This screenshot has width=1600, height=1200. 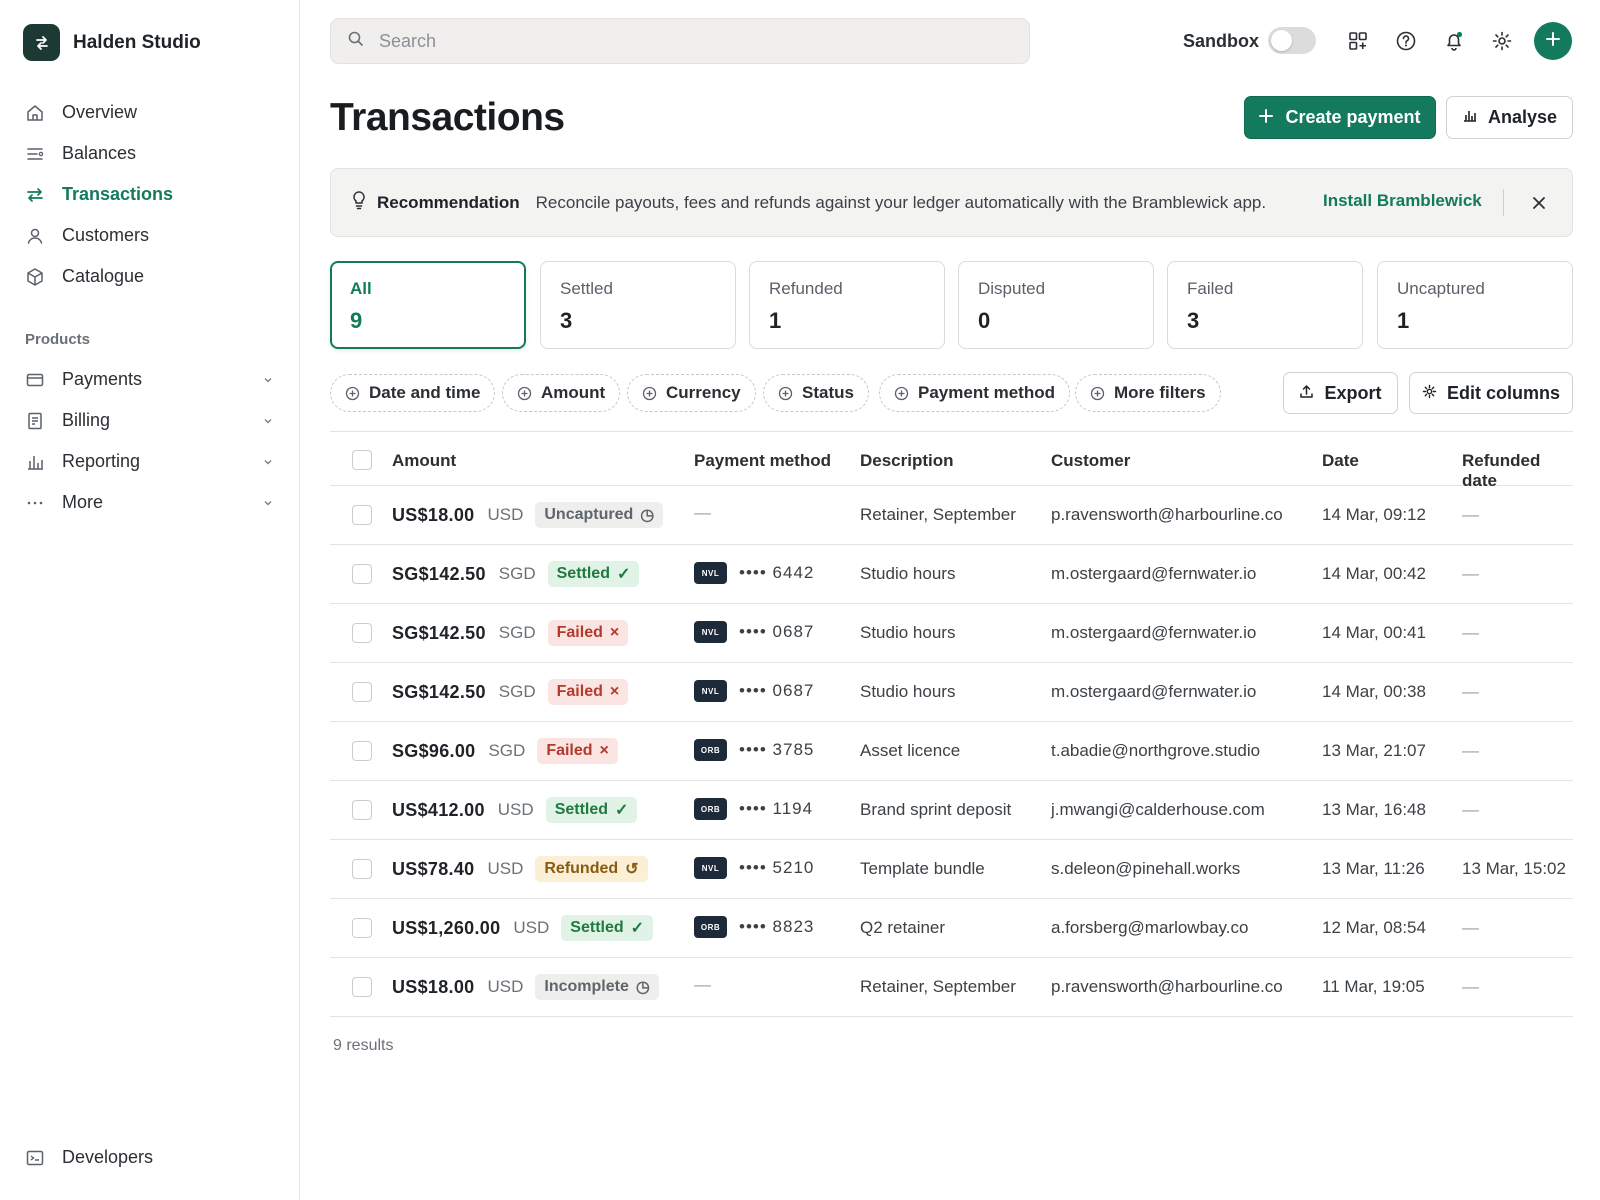 I want to click on sidebar-item-label: Balances, so click(x=99, y=153).